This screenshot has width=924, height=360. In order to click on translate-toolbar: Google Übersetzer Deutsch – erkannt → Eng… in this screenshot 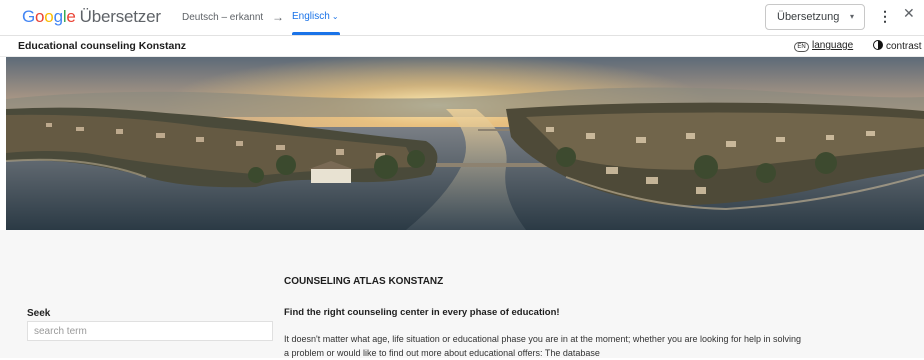, I will do `click(462, 18)`.